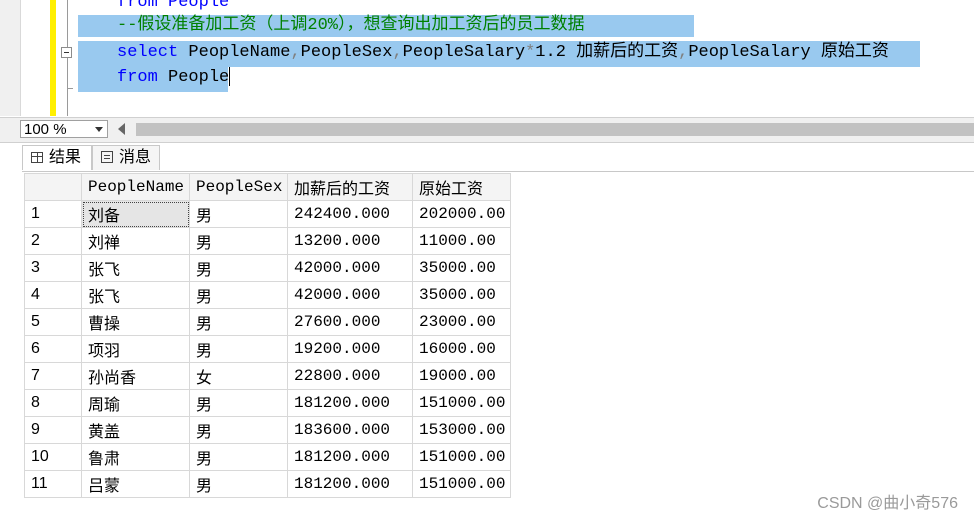 This screenshot has width=974, height=524. I want to click on table-row: 10 鲁肃男 181200.000 151000.00, so click(267, 457).